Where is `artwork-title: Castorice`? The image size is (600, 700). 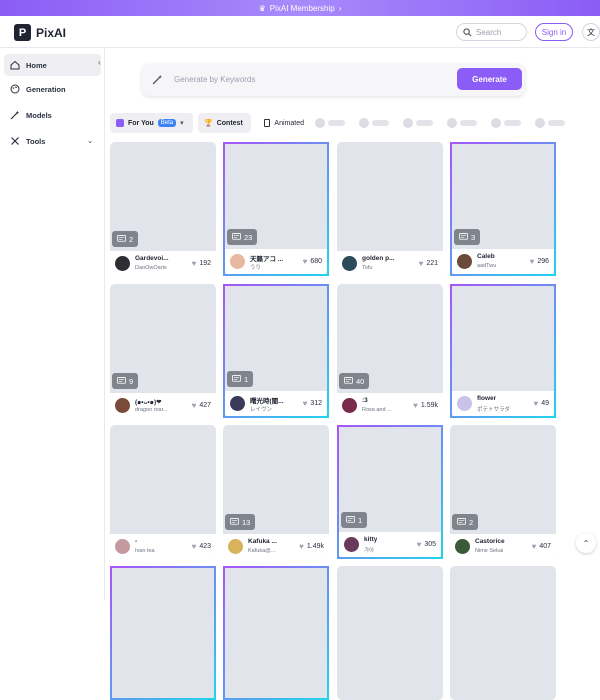
artwork-title: Castorice is located at coordinates (490, 541).